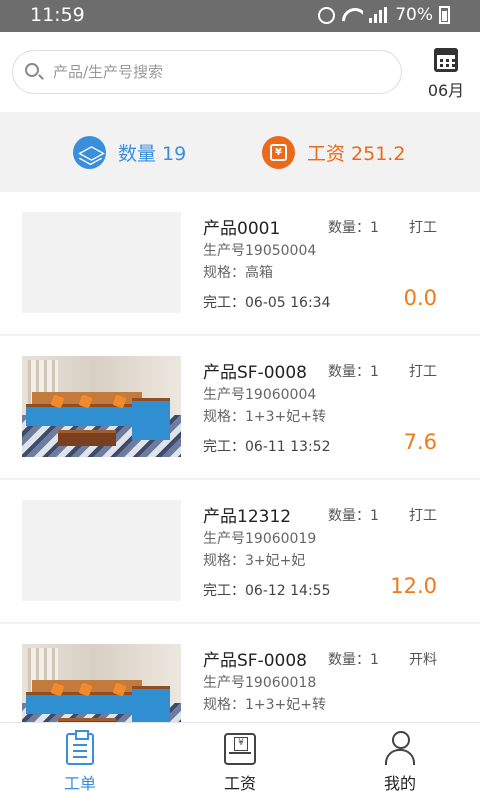 This screenshot has width=480, height=800. I want to click on finished-time: 完工：06-11 13:52, so click(267, 447).